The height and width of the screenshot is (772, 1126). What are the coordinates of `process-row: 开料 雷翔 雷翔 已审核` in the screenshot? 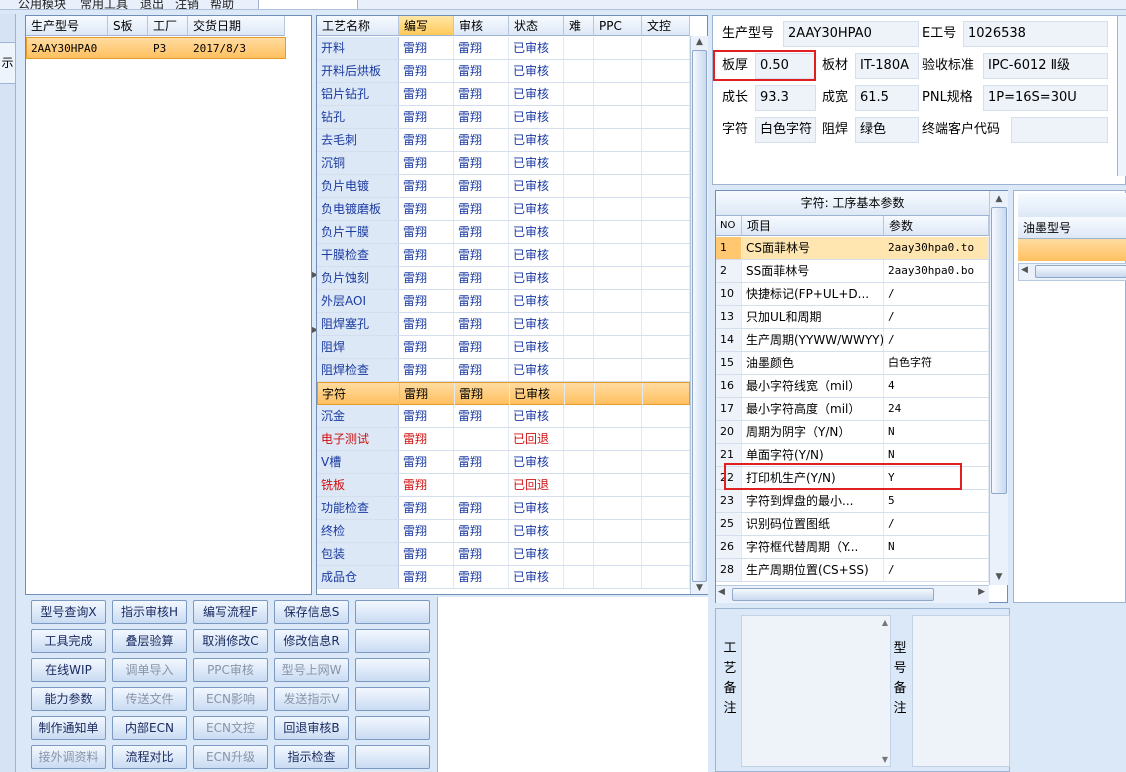 It's located at (503, 48).